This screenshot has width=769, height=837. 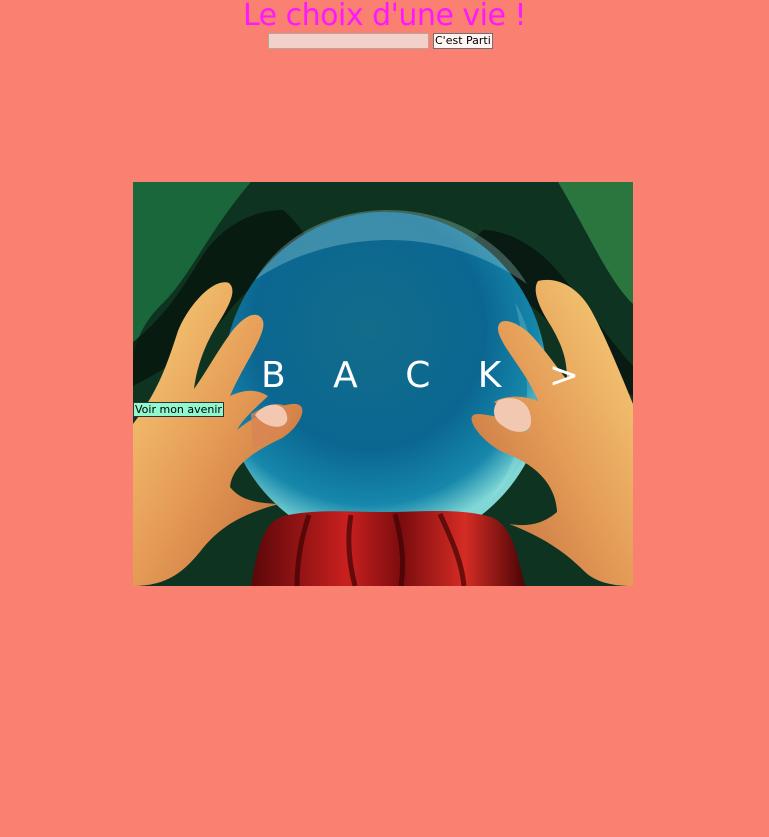 I want to click on see-my-future-button: Voir mon avenir, so click(x=178, y=409).